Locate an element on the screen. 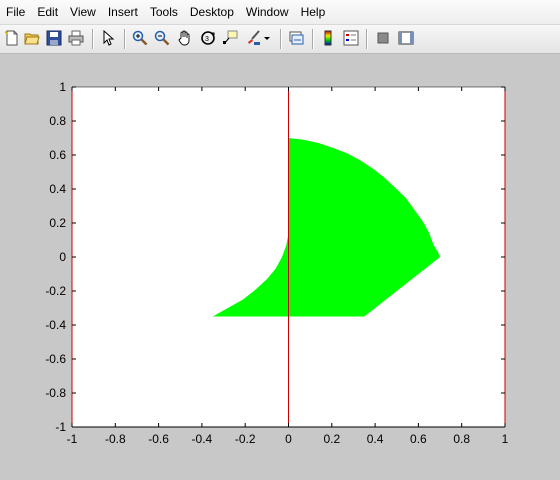  y-tick-label: 0.4 is located at coordinates (57, 189).